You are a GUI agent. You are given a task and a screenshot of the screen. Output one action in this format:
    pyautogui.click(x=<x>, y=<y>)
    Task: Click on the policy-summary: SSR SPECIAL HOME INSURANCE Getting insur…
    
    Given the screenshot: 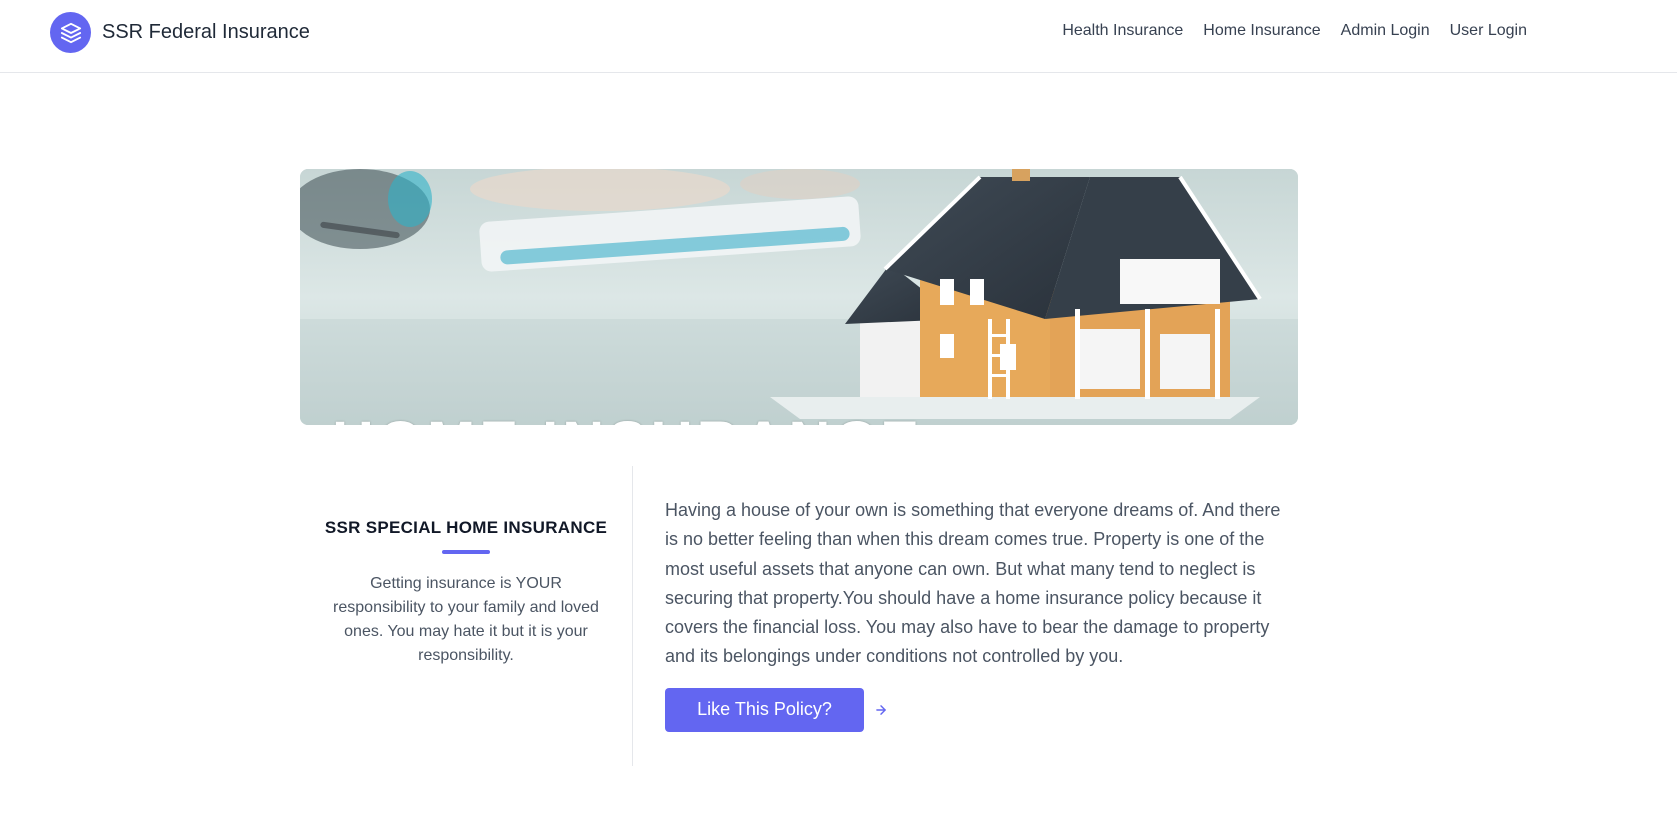 What is the action you would take?
    pyautogui.click(x=466, y=616)
    